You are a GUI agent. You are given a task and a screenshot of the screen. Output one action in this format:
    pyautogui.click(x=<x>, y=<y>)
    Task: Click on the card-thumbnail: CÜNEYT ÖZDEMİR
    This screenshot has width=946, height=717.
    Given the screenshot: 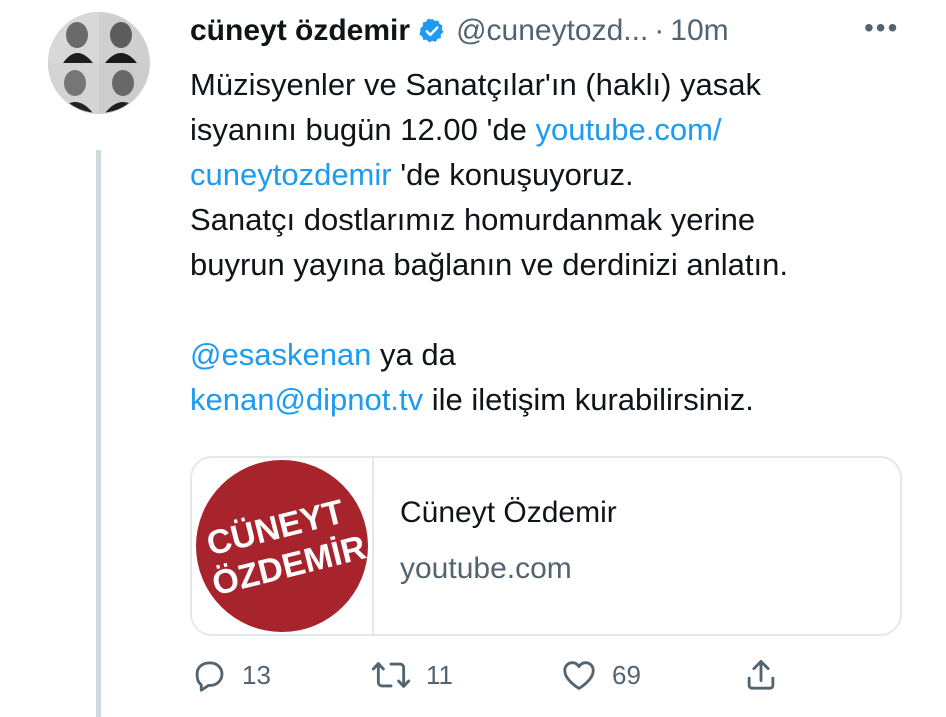 What is the action you would take?
    pyautogui.click(x=283, y=546)
    